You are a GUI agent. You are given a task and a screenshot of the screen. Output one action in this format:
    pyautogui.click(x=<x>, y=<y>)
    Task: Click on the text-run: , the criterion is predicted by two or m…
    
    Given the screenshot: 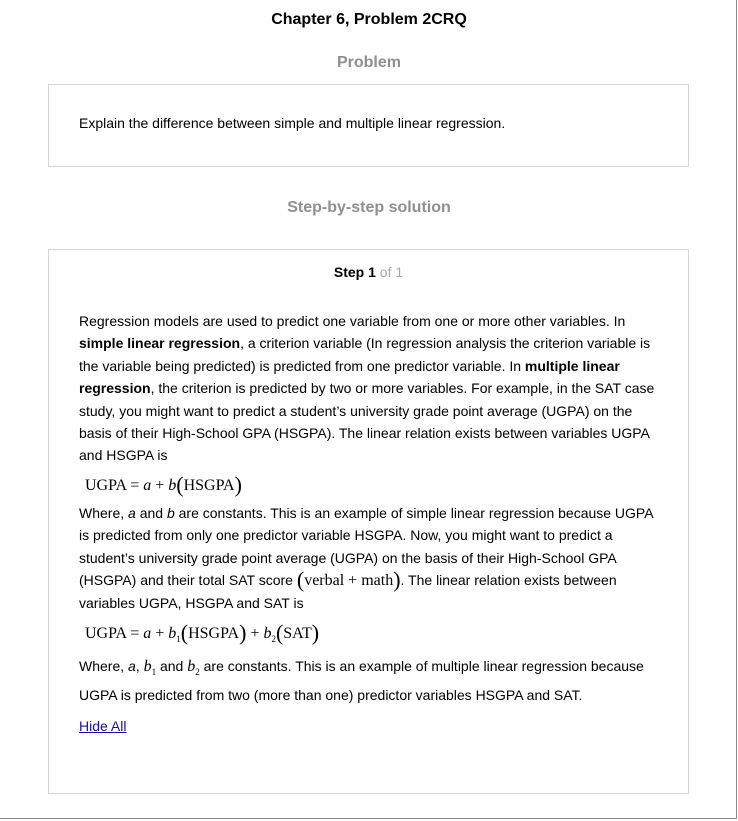 What is the action you would take?
    pyautogui.click(x=367, y=422)
    